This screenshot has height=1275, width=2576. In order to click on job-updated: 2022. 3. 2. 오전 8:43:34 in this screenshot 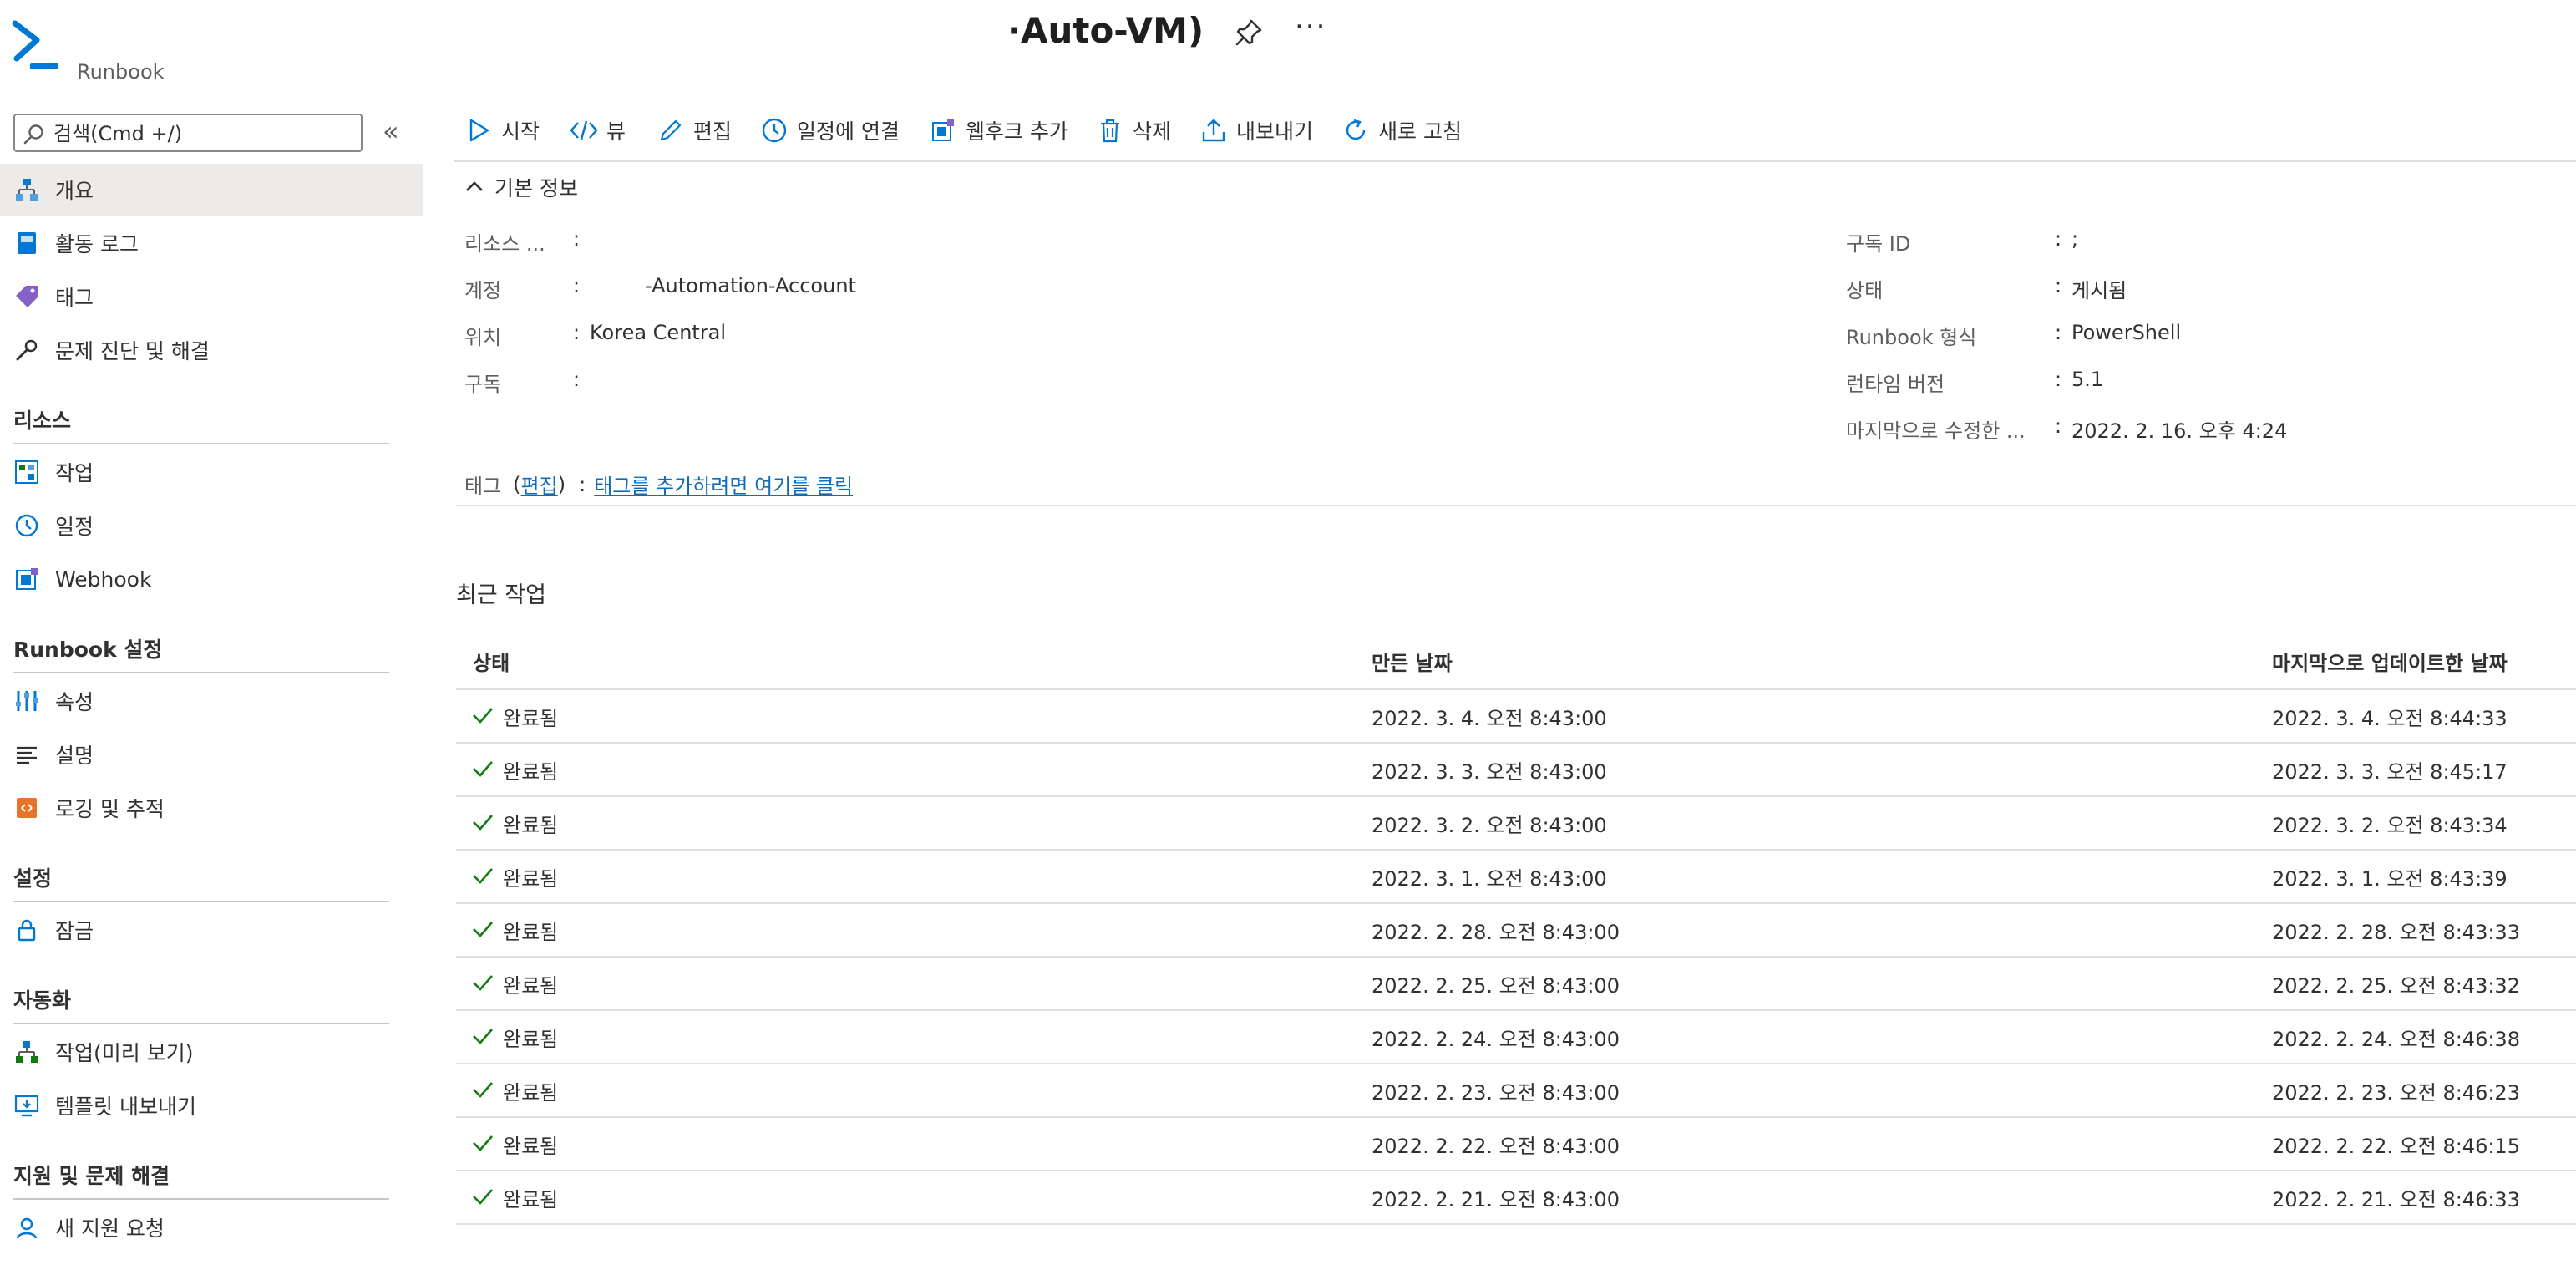, I will do `click(2390, 825)`.